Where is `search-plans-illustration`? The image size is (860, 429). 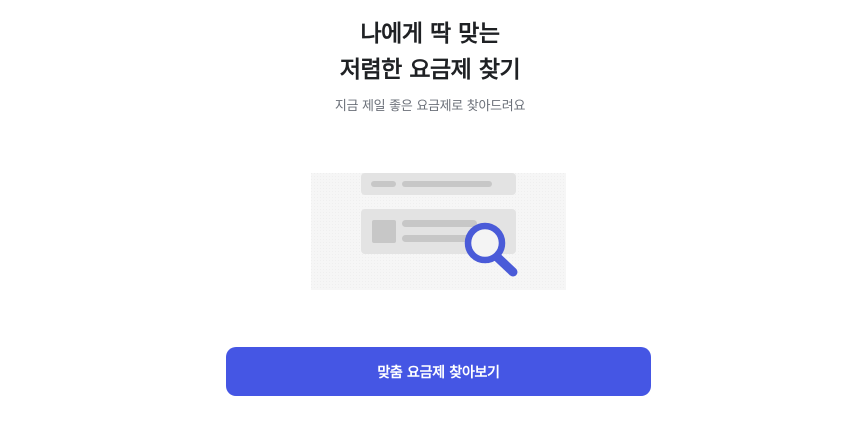
search-plans-illustration is located at coordinates (438, 231).